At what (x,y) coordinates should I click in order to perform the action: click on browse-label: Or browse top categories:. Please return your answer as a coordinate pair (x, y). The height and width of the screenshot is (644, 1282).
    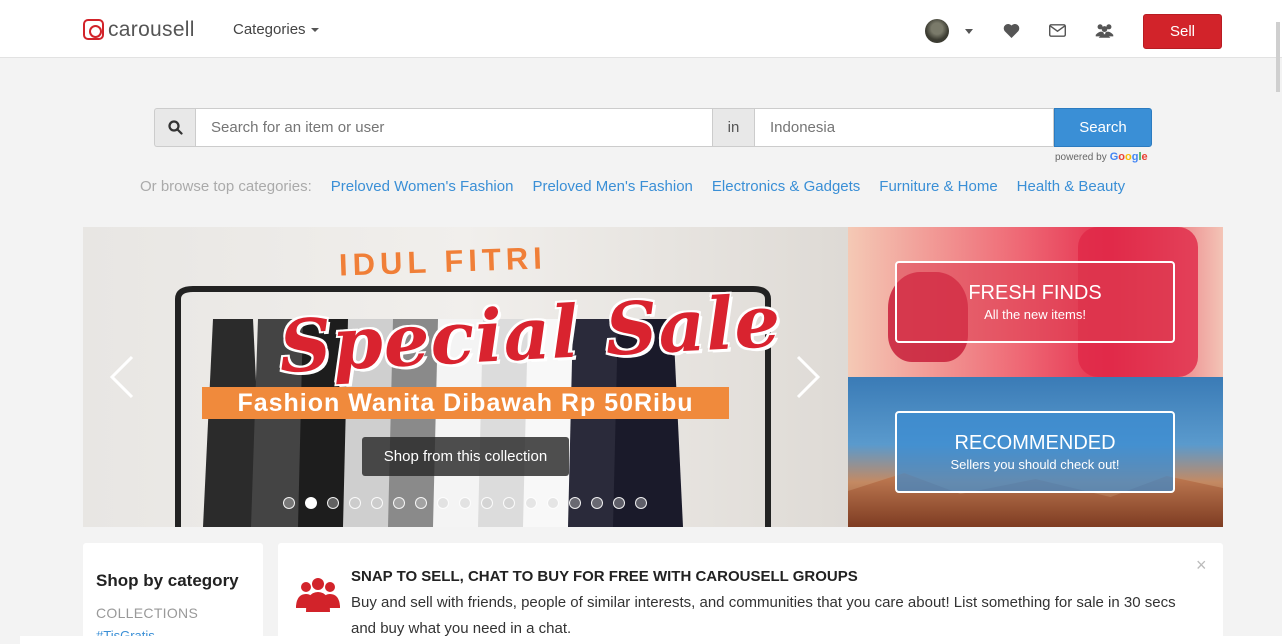
    Looking at the image, I should click on (226, 186).